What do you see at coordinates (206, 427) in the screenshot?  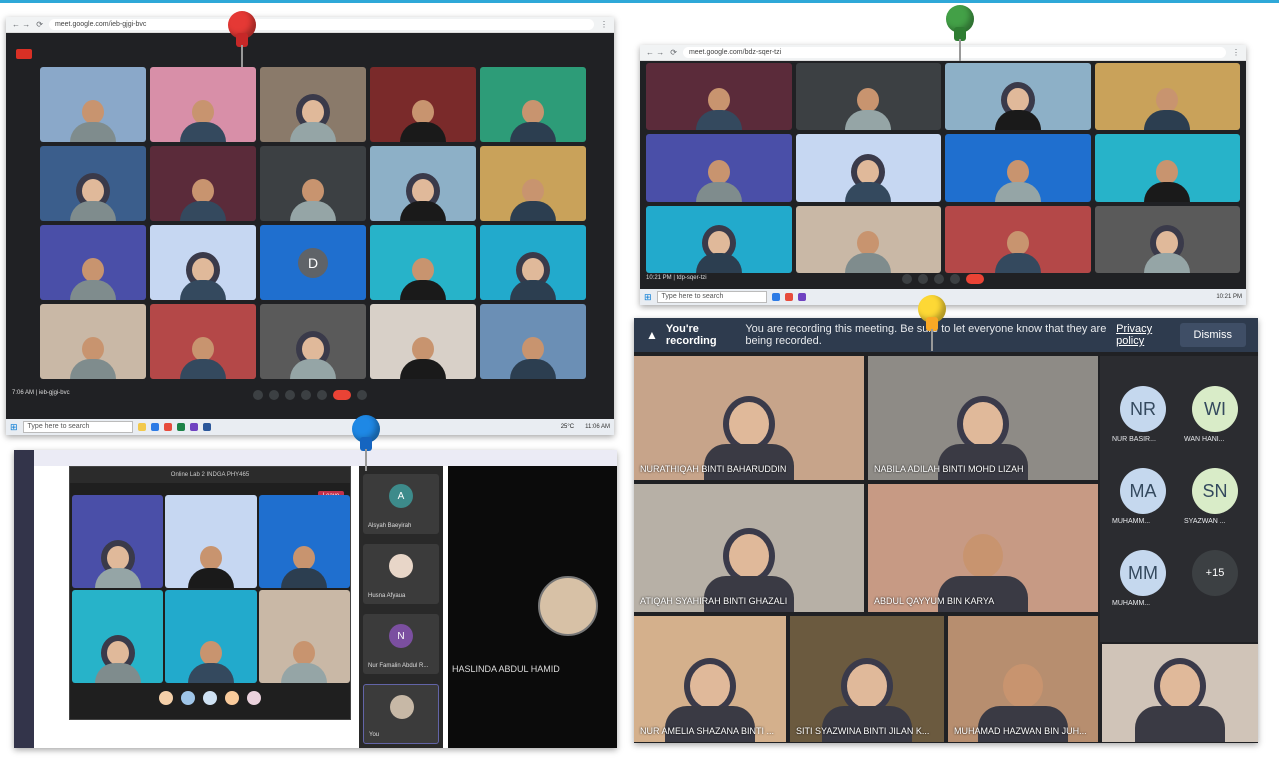 I see `word-icon` at bounding box center [206, 427].